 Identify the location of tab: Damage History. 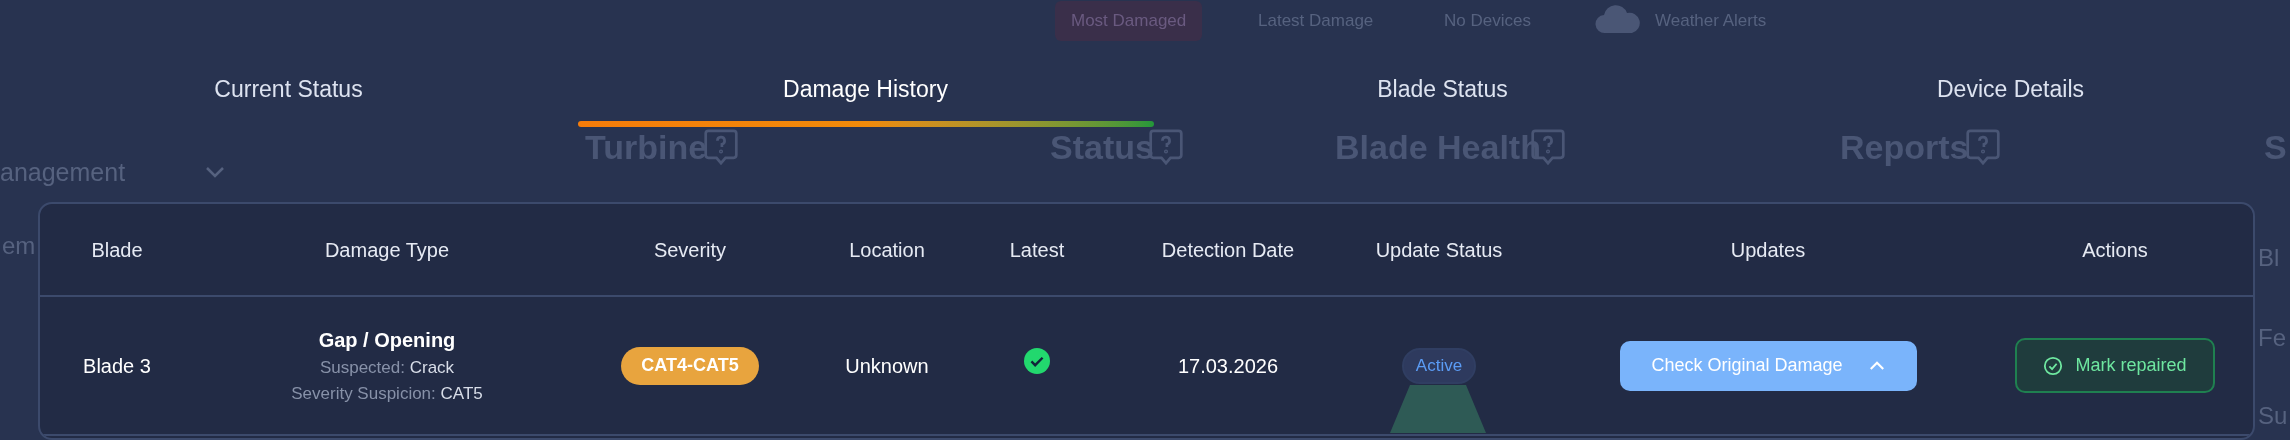
(865, 95).